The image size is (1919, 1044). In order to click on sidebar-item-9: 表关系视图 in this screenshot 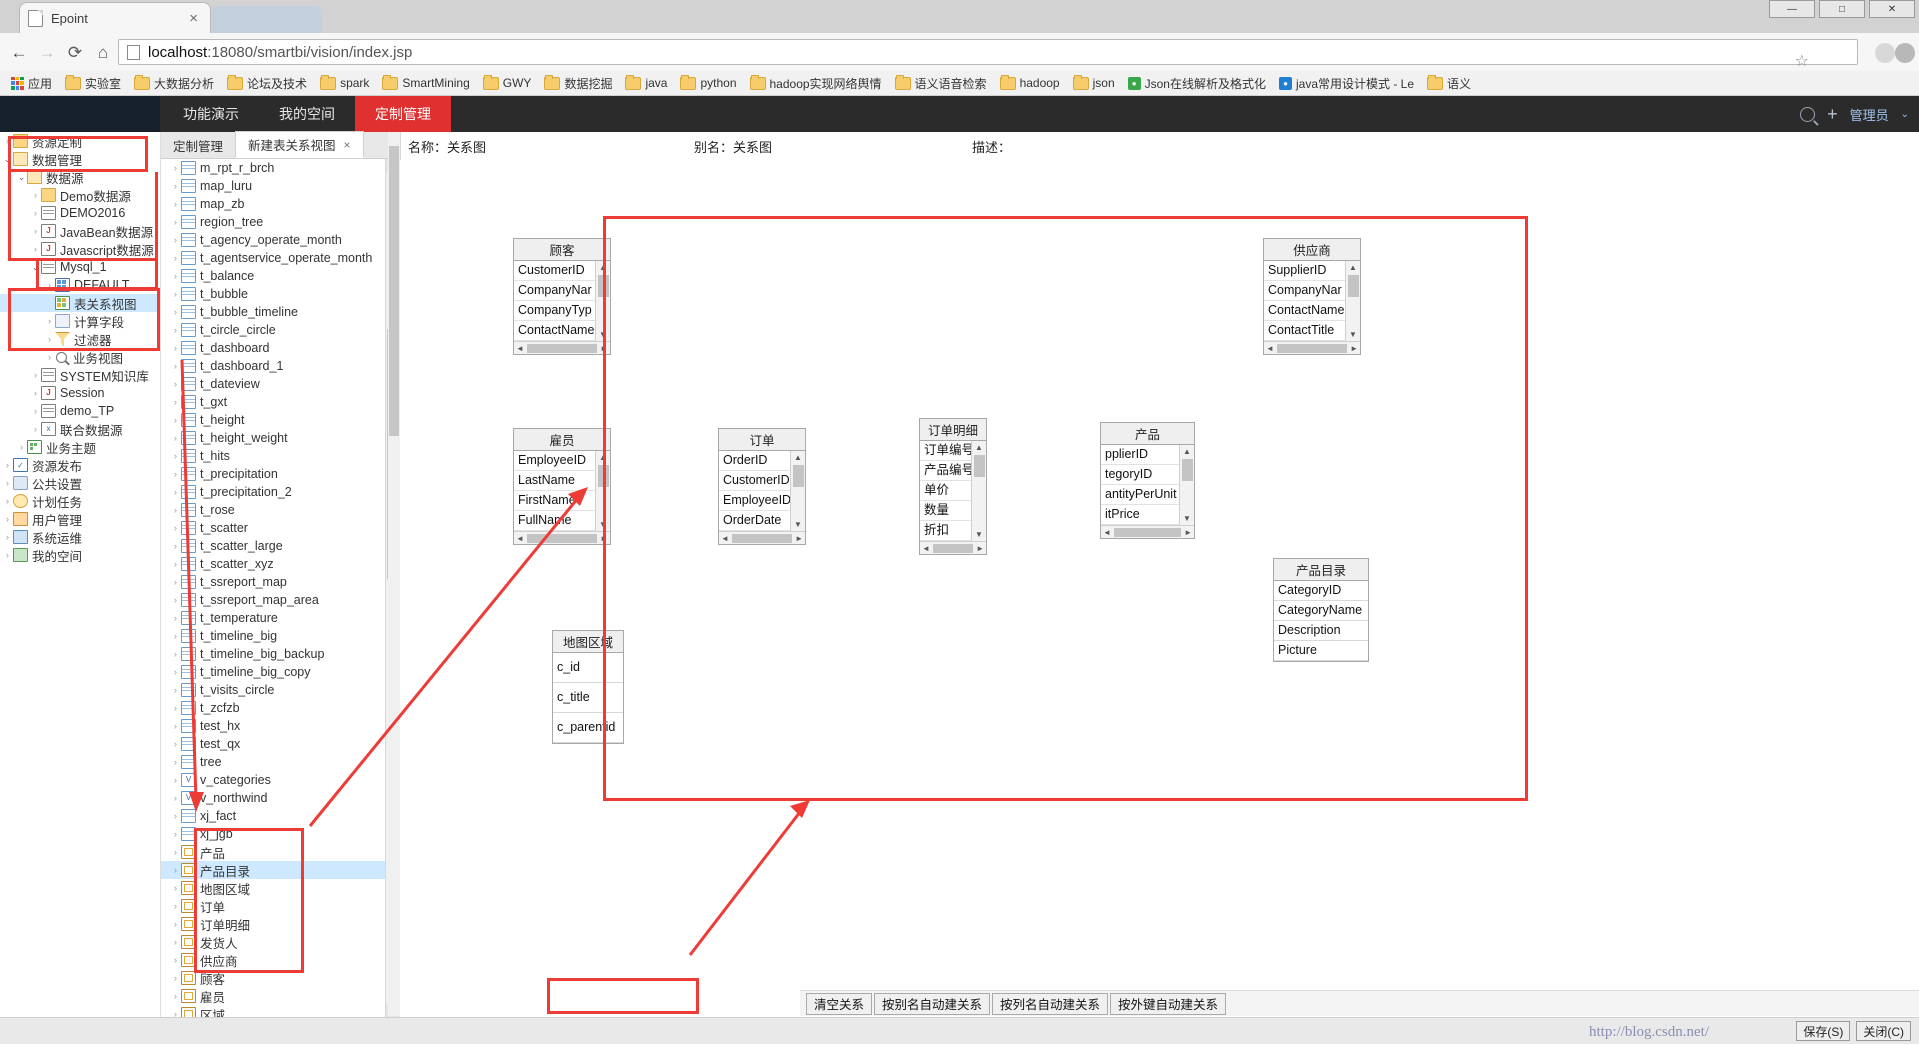, I will do `click(80, 303)`.